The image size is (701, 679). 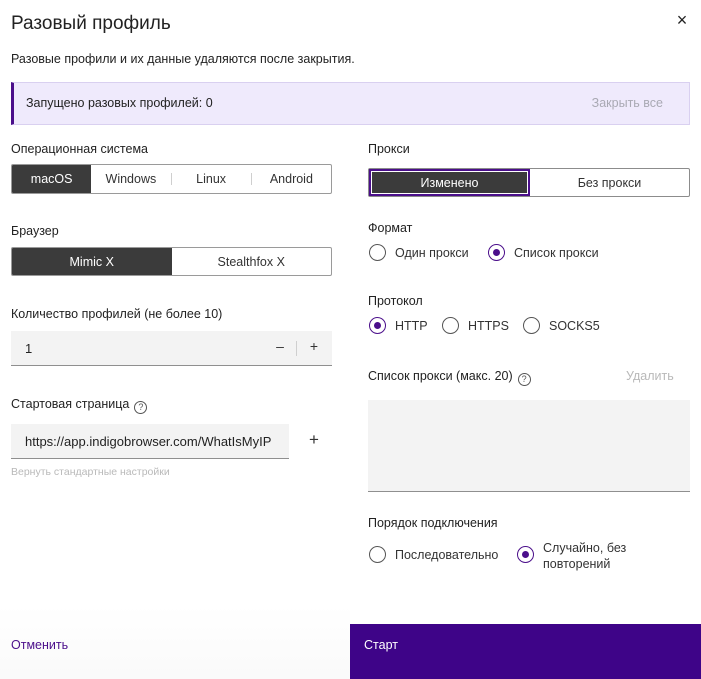 What do you see at coordinates (92, 261) in the screenshot?
I see `browser-option-mimic: Mimic X` at bounding box center [92, 261].